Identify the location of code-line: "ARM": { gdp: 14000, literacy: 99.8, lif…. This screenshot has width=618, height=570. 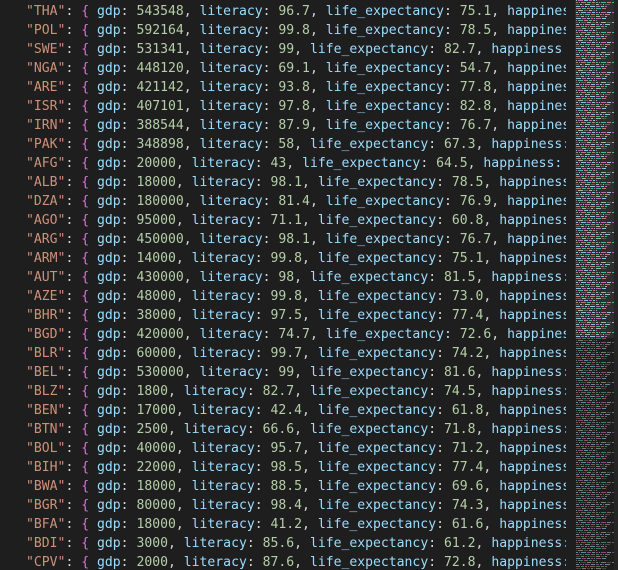
(283, 258).